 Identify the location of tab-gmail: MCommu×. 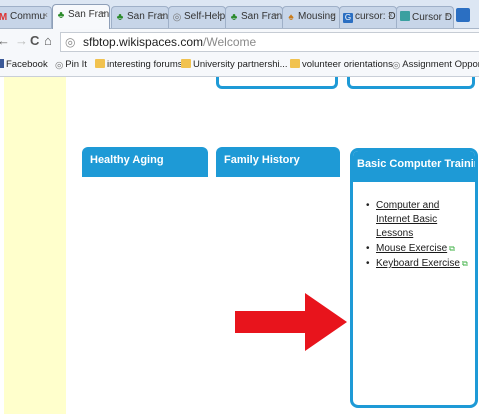
(26, 17).